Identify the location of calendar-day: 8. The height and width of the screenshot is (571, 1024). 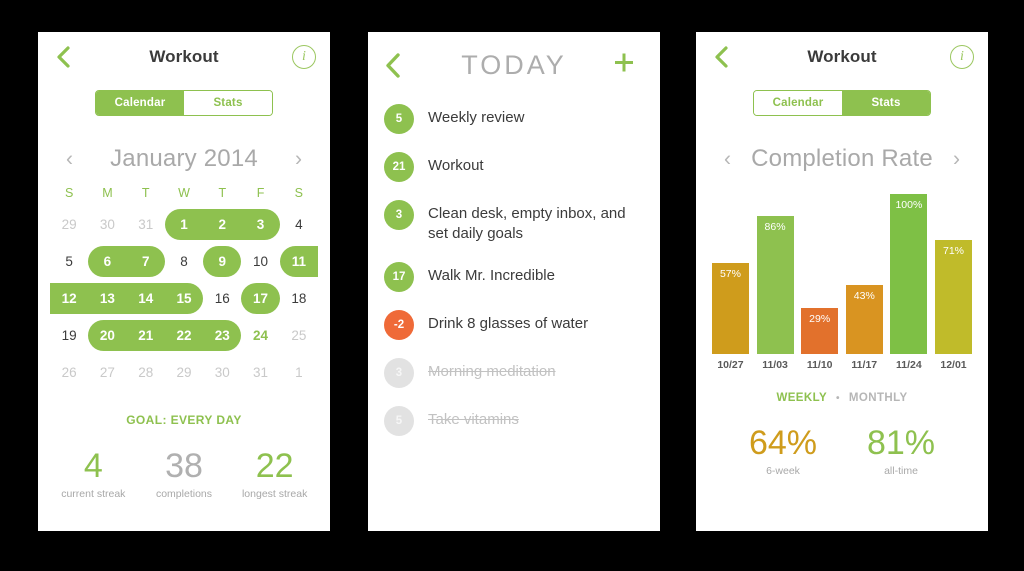
(184, 261).